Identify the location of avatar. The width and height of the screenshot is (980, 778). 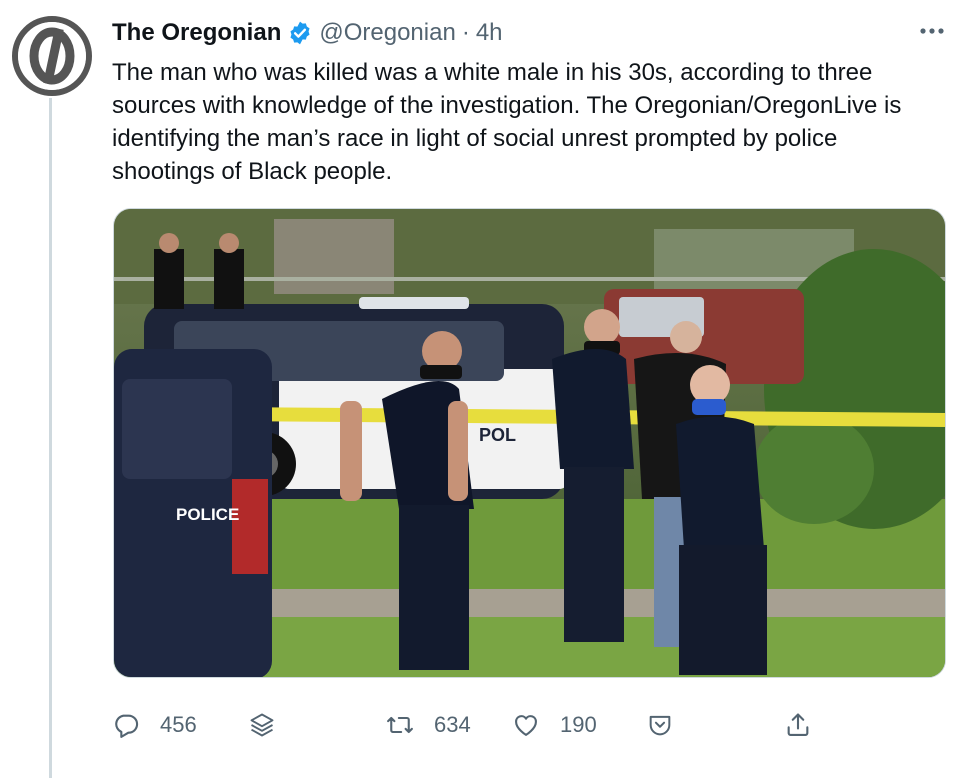
(52, 56).